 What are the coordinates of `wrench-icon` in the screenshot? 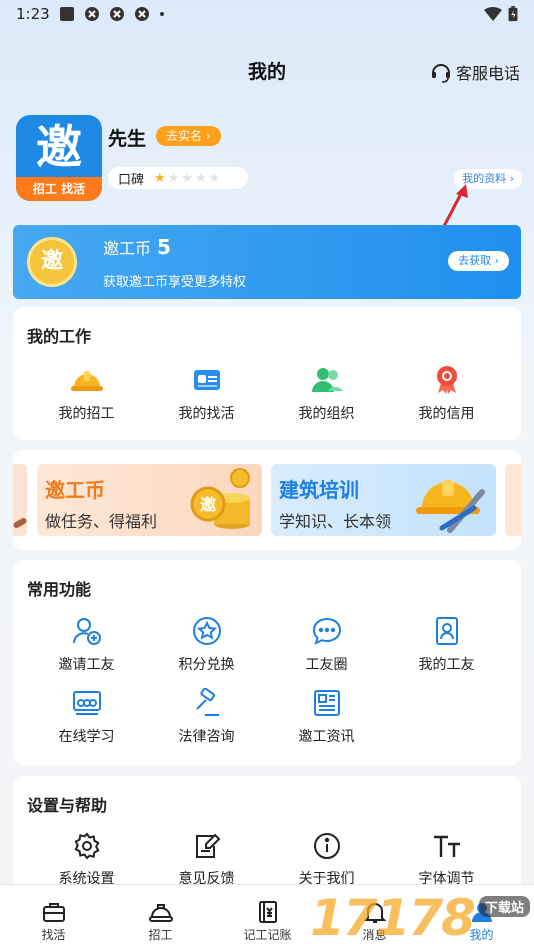 It's located at (20, 523).